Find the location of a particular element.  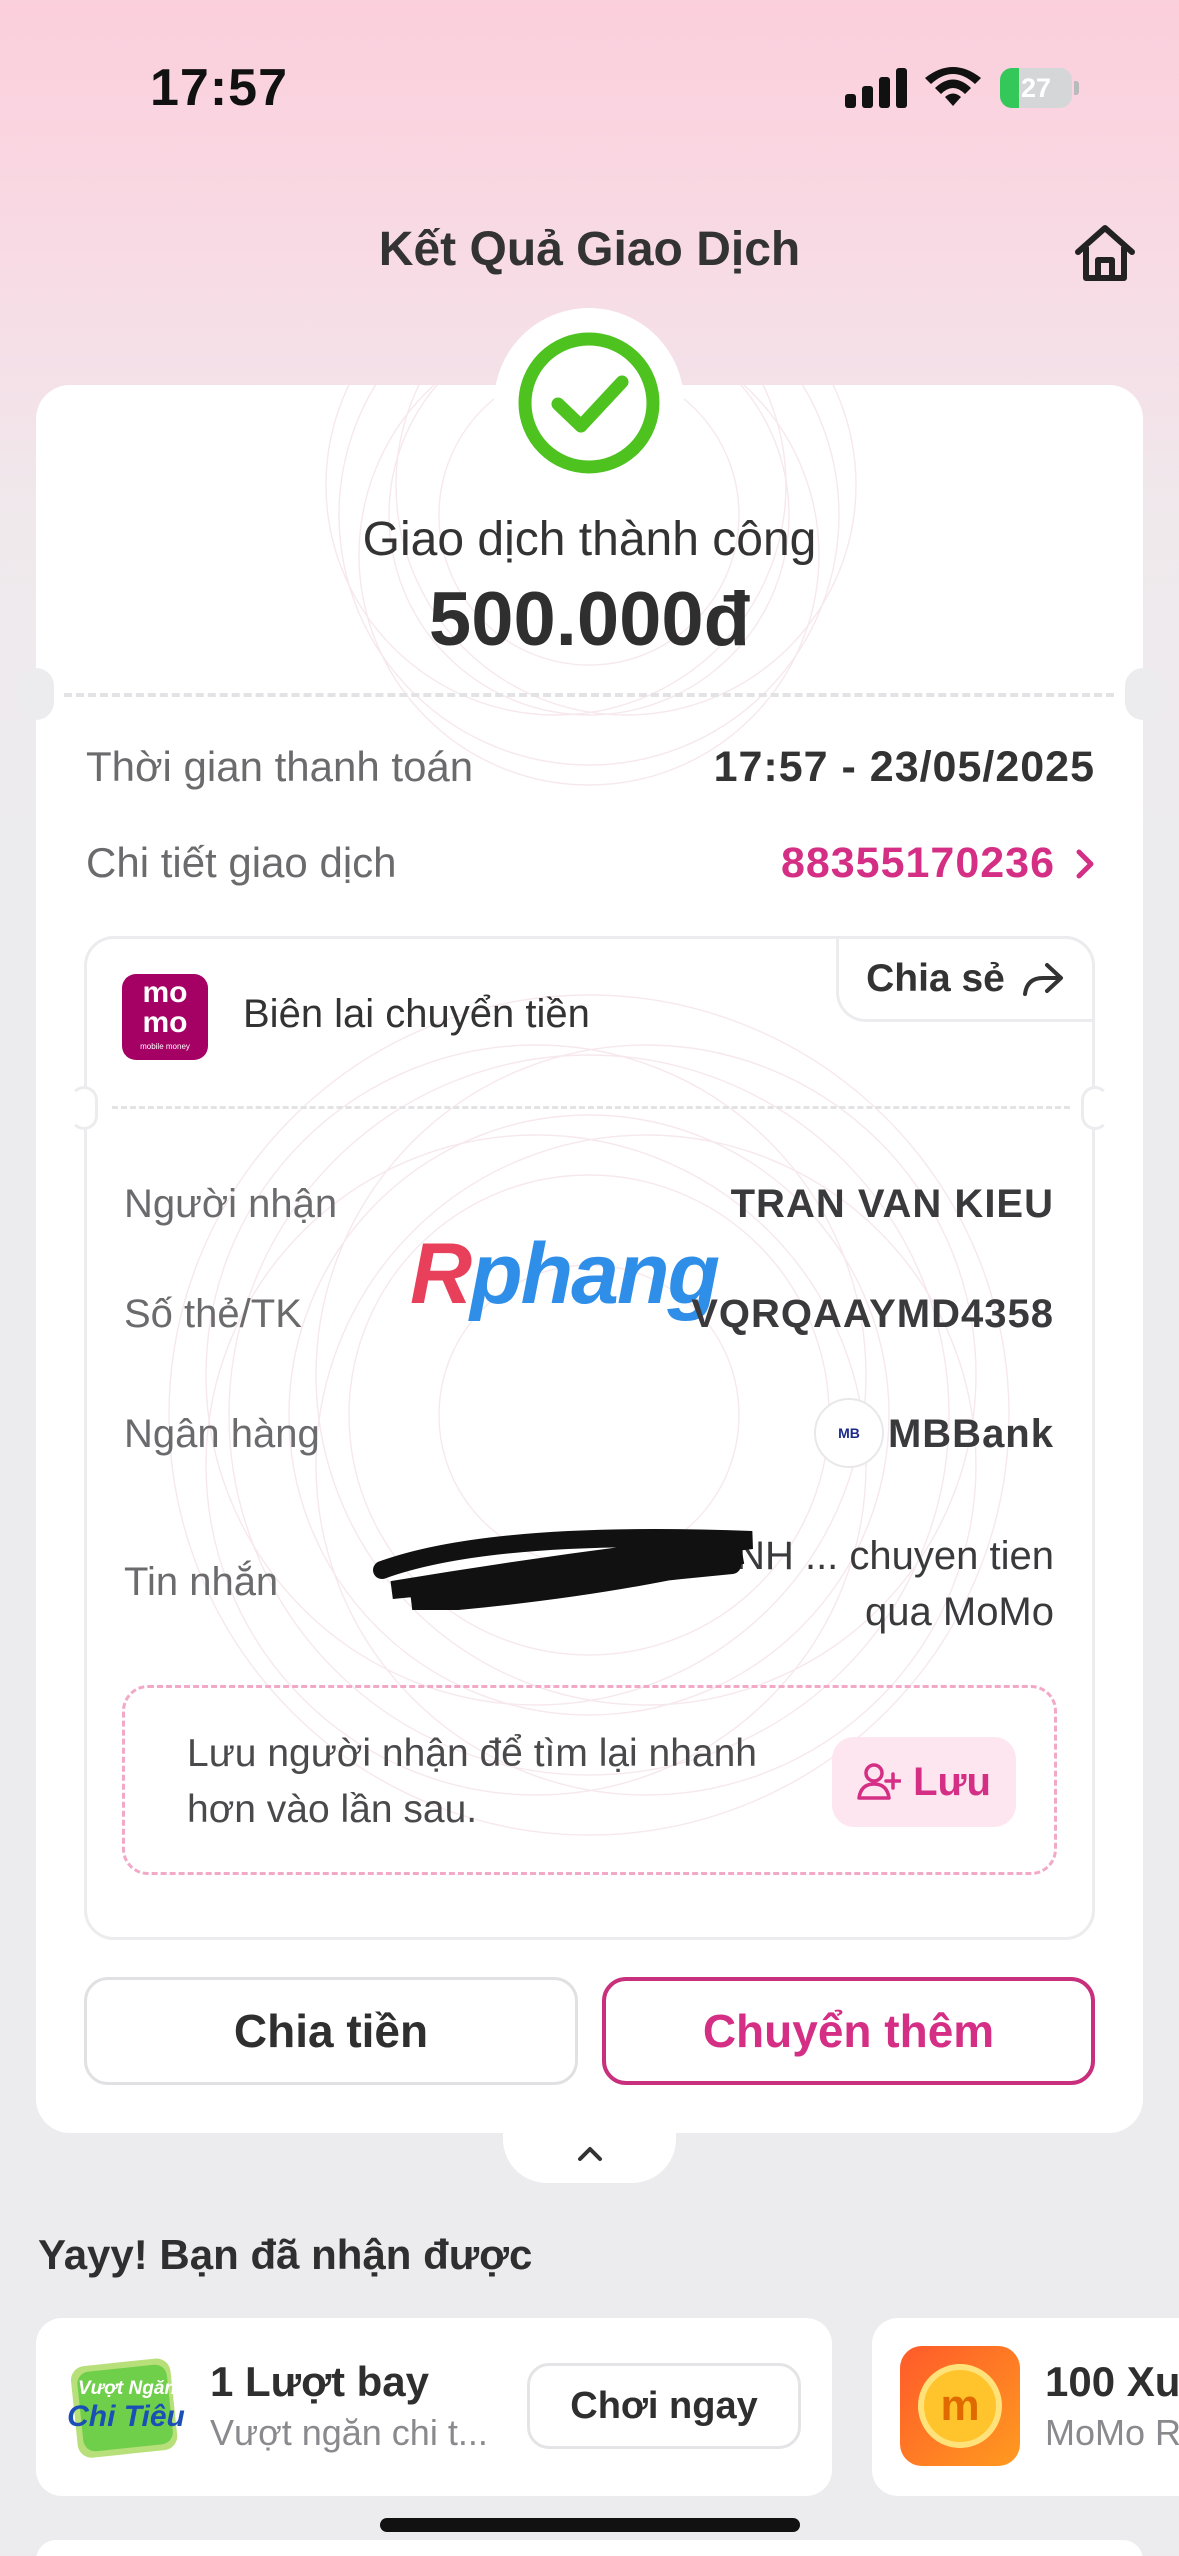

payment-time-value: 17:57 - 23/05/2025 is located at coordinates (904, 767).